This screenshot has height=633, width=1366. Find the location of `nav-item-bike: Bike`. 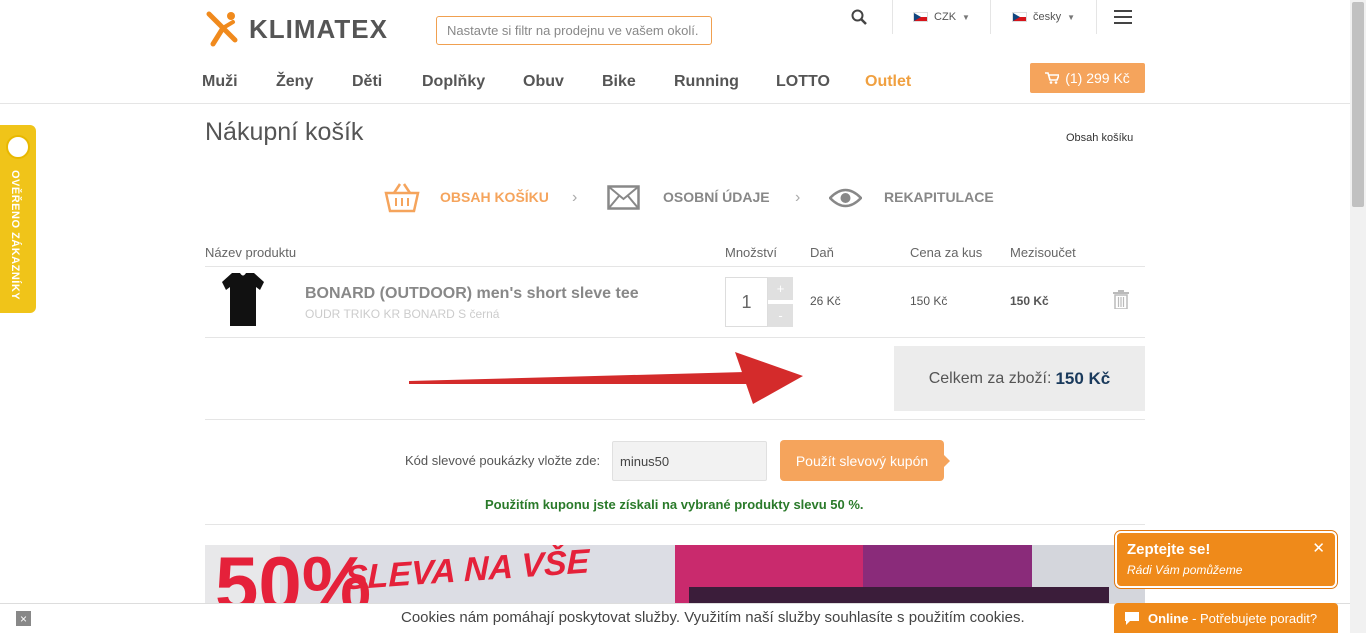

nav-item-bike: Bike is located at coordinates (619, 82).